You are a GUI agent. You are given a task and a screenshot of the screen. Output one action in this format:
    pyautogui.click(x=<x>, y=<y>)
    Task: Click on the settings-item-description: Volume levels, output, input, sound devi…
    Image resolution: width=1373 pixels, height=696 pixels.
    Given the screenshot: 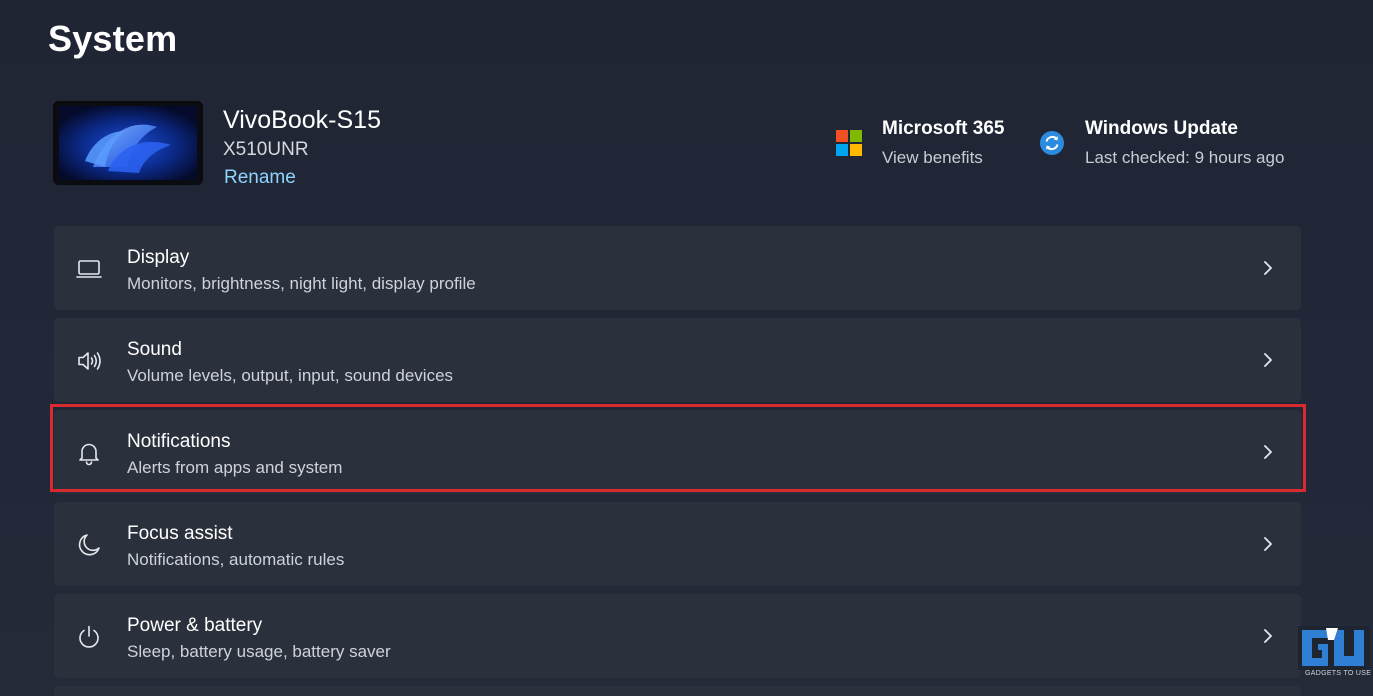 What is the action you would take?
    pyautogui.click(x=290, y=375)
    